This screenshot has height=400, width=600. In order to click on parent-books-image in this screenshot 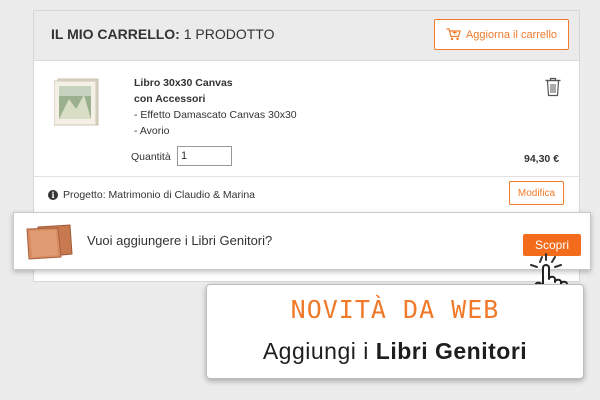, I will do `click(49, 242)`.